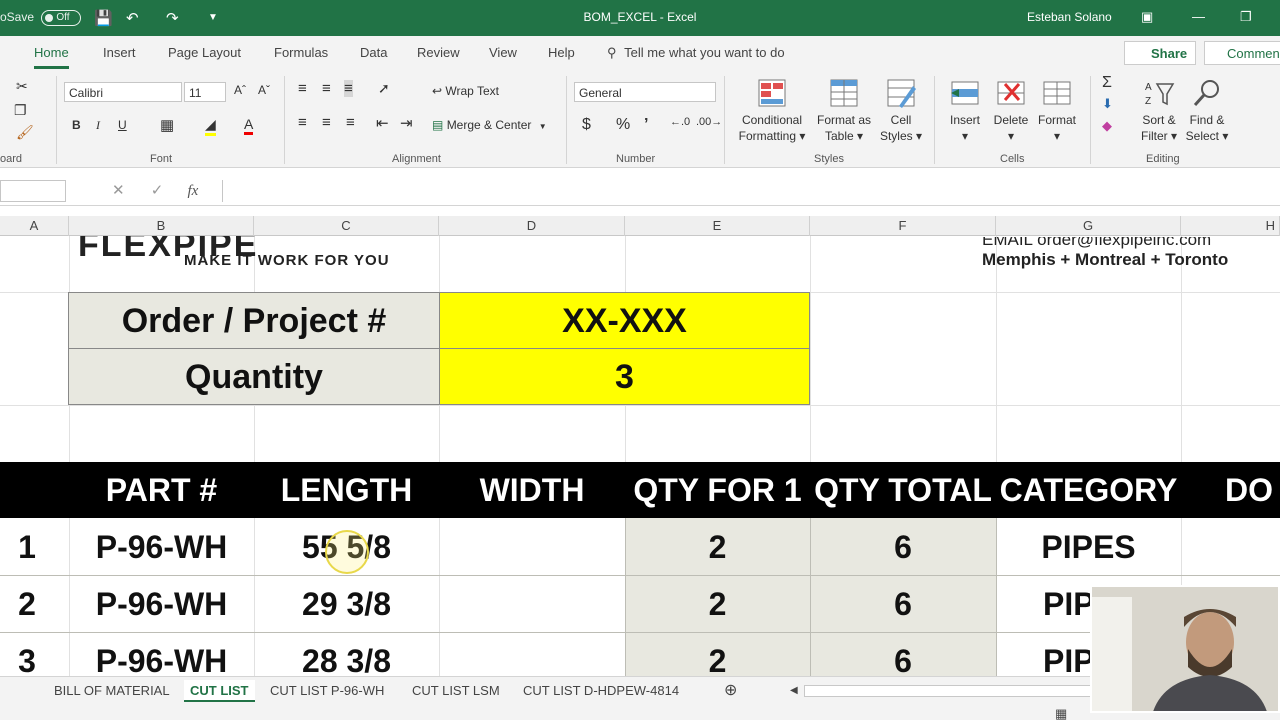 The image size is (1280, 725). What do you see at coordinates (161, 226) in the screenshot?
I see `column-header-b: B` at bounding box center [161, 226].